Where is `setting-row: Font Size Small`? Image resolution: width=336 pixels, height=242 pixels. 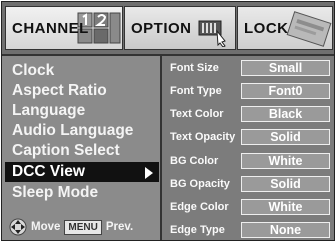
setting-row: Font Size Small is located at coordinates (248, 69).